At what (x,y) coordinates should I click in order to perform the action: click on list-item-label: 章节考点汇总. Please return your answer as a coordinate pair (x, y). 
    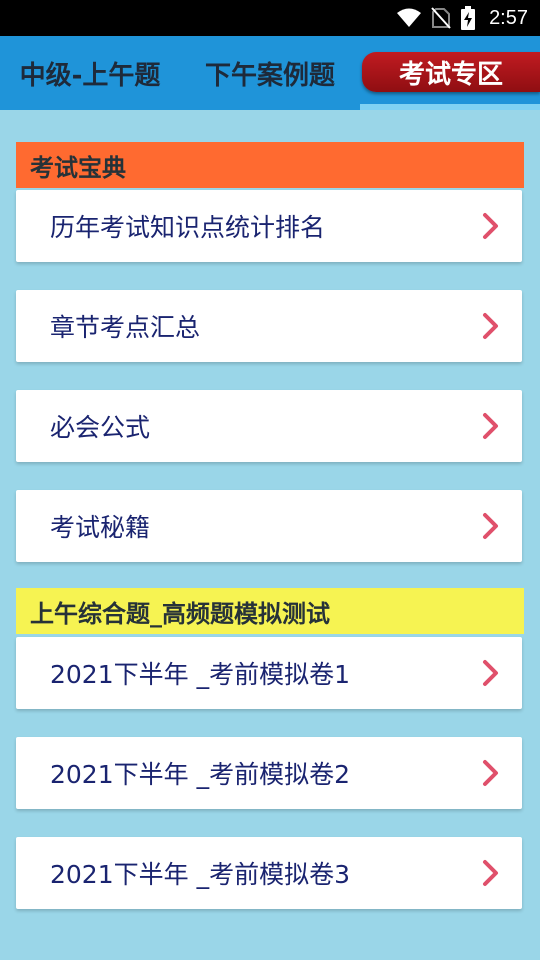
    Looking at the image, I should click on (125, 327).